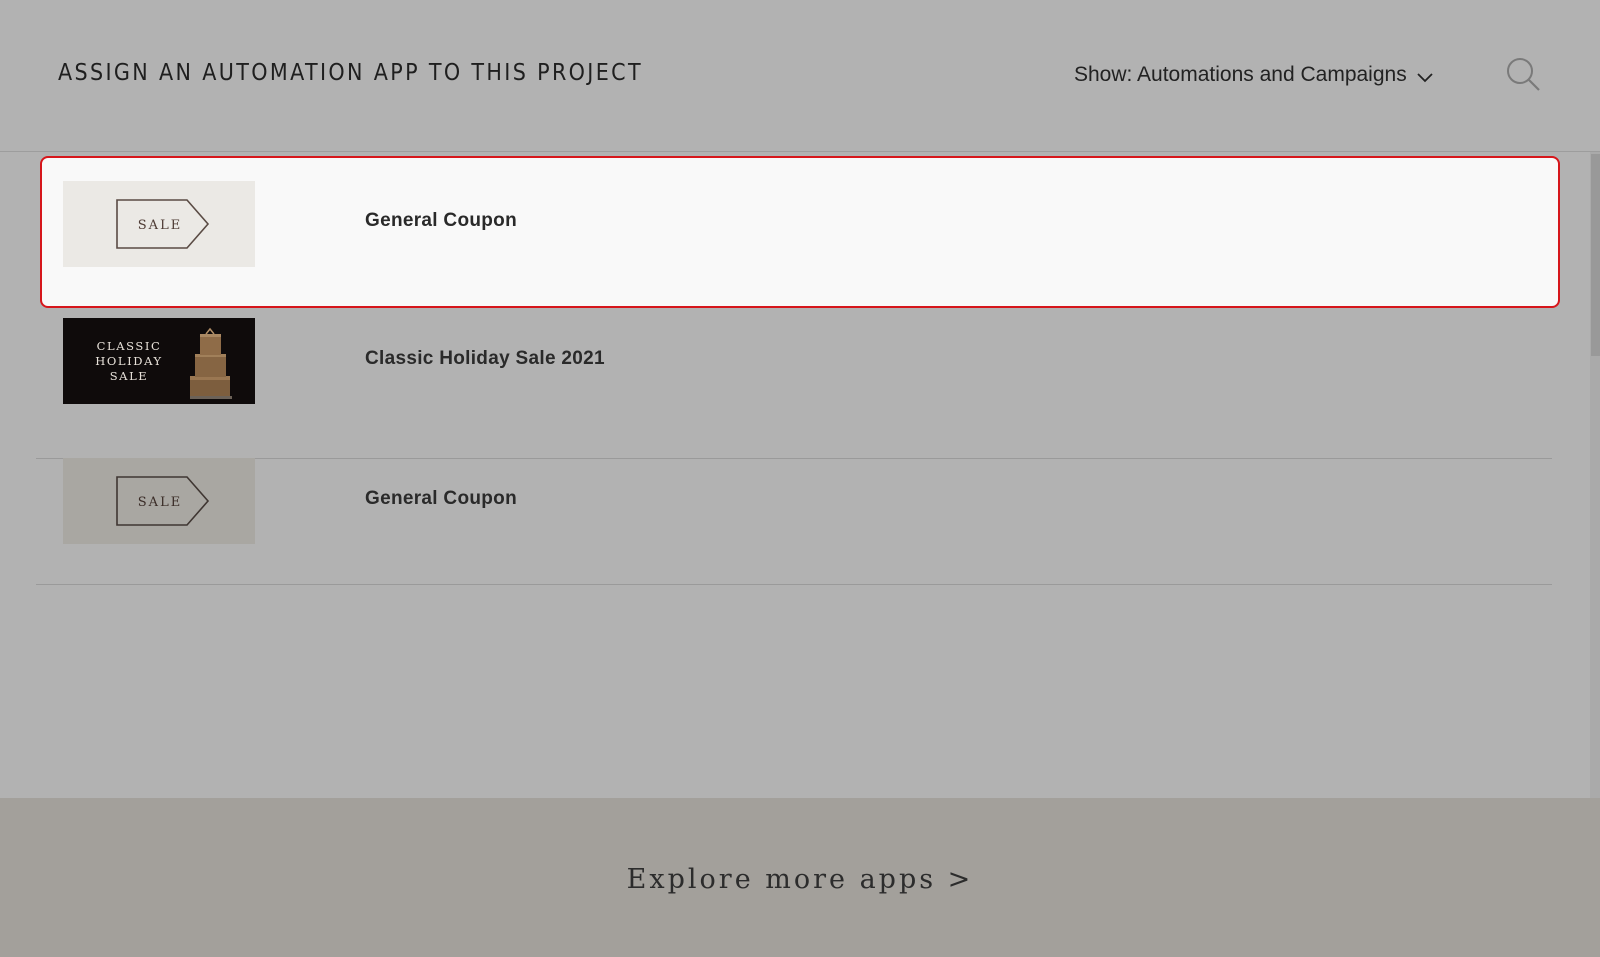  Describe the element at coordinates (485, 358) in the screenshot. I see `app-name: Classic Holiday Sale 2021` at that location.